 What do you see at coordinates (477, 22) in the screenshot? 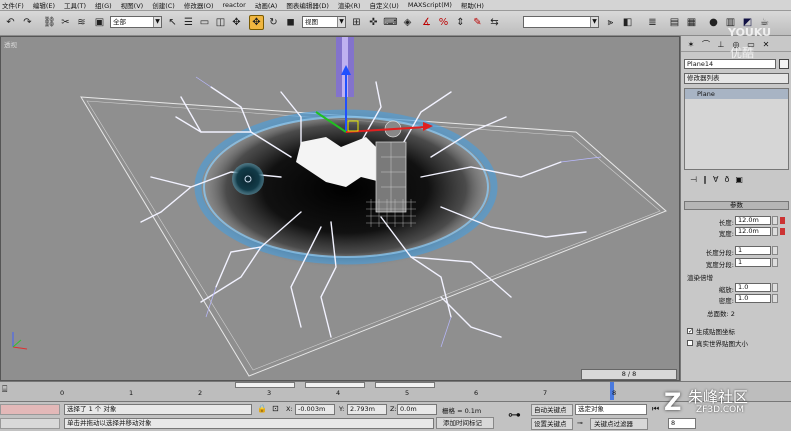
I see `edit-named-sel-icon: ✎` at bounding box center [477, 22].